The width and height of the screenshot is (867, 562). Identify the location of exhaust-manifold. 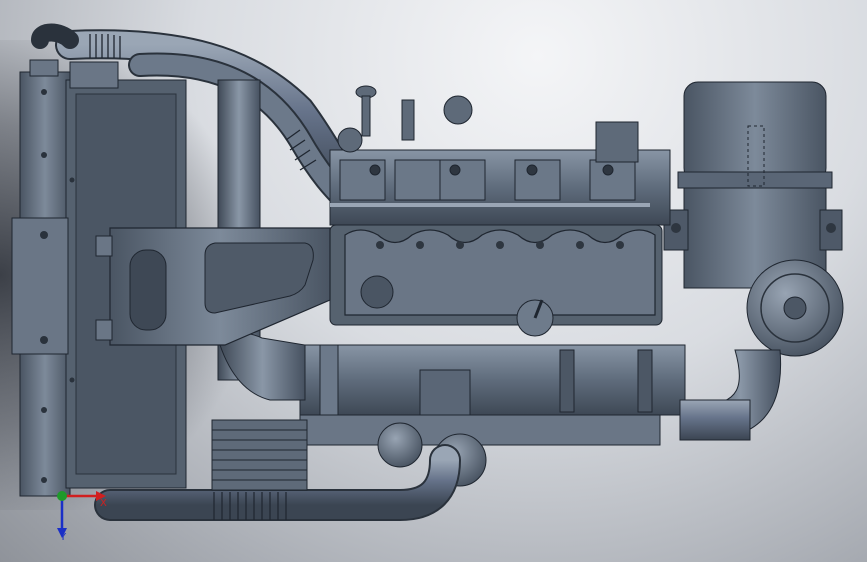
(492, 385).